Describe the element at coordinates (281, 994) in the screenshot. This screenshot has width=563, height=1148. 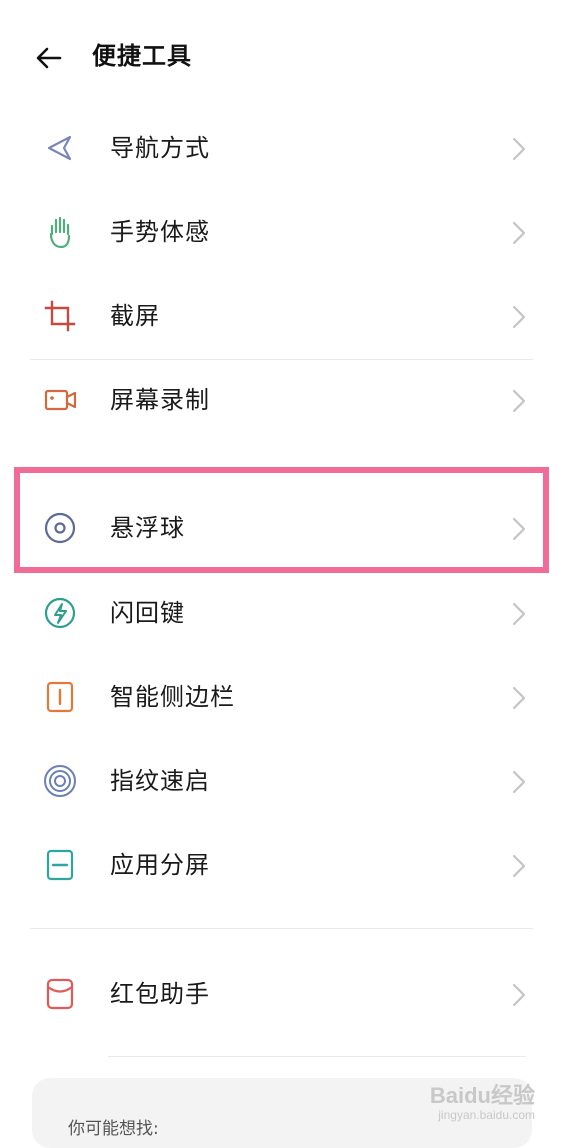
I see `list-item-red-envelope: 红包助手` at that location.